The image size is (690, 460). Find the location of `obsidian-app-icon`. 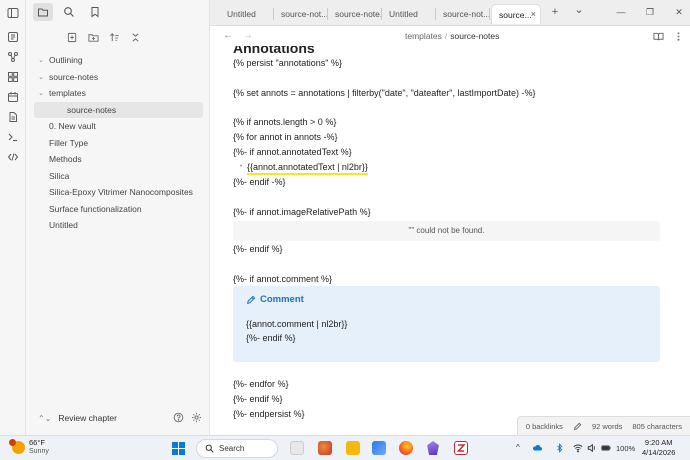

obsidian-app-icon is located at coordinates (433, 448).